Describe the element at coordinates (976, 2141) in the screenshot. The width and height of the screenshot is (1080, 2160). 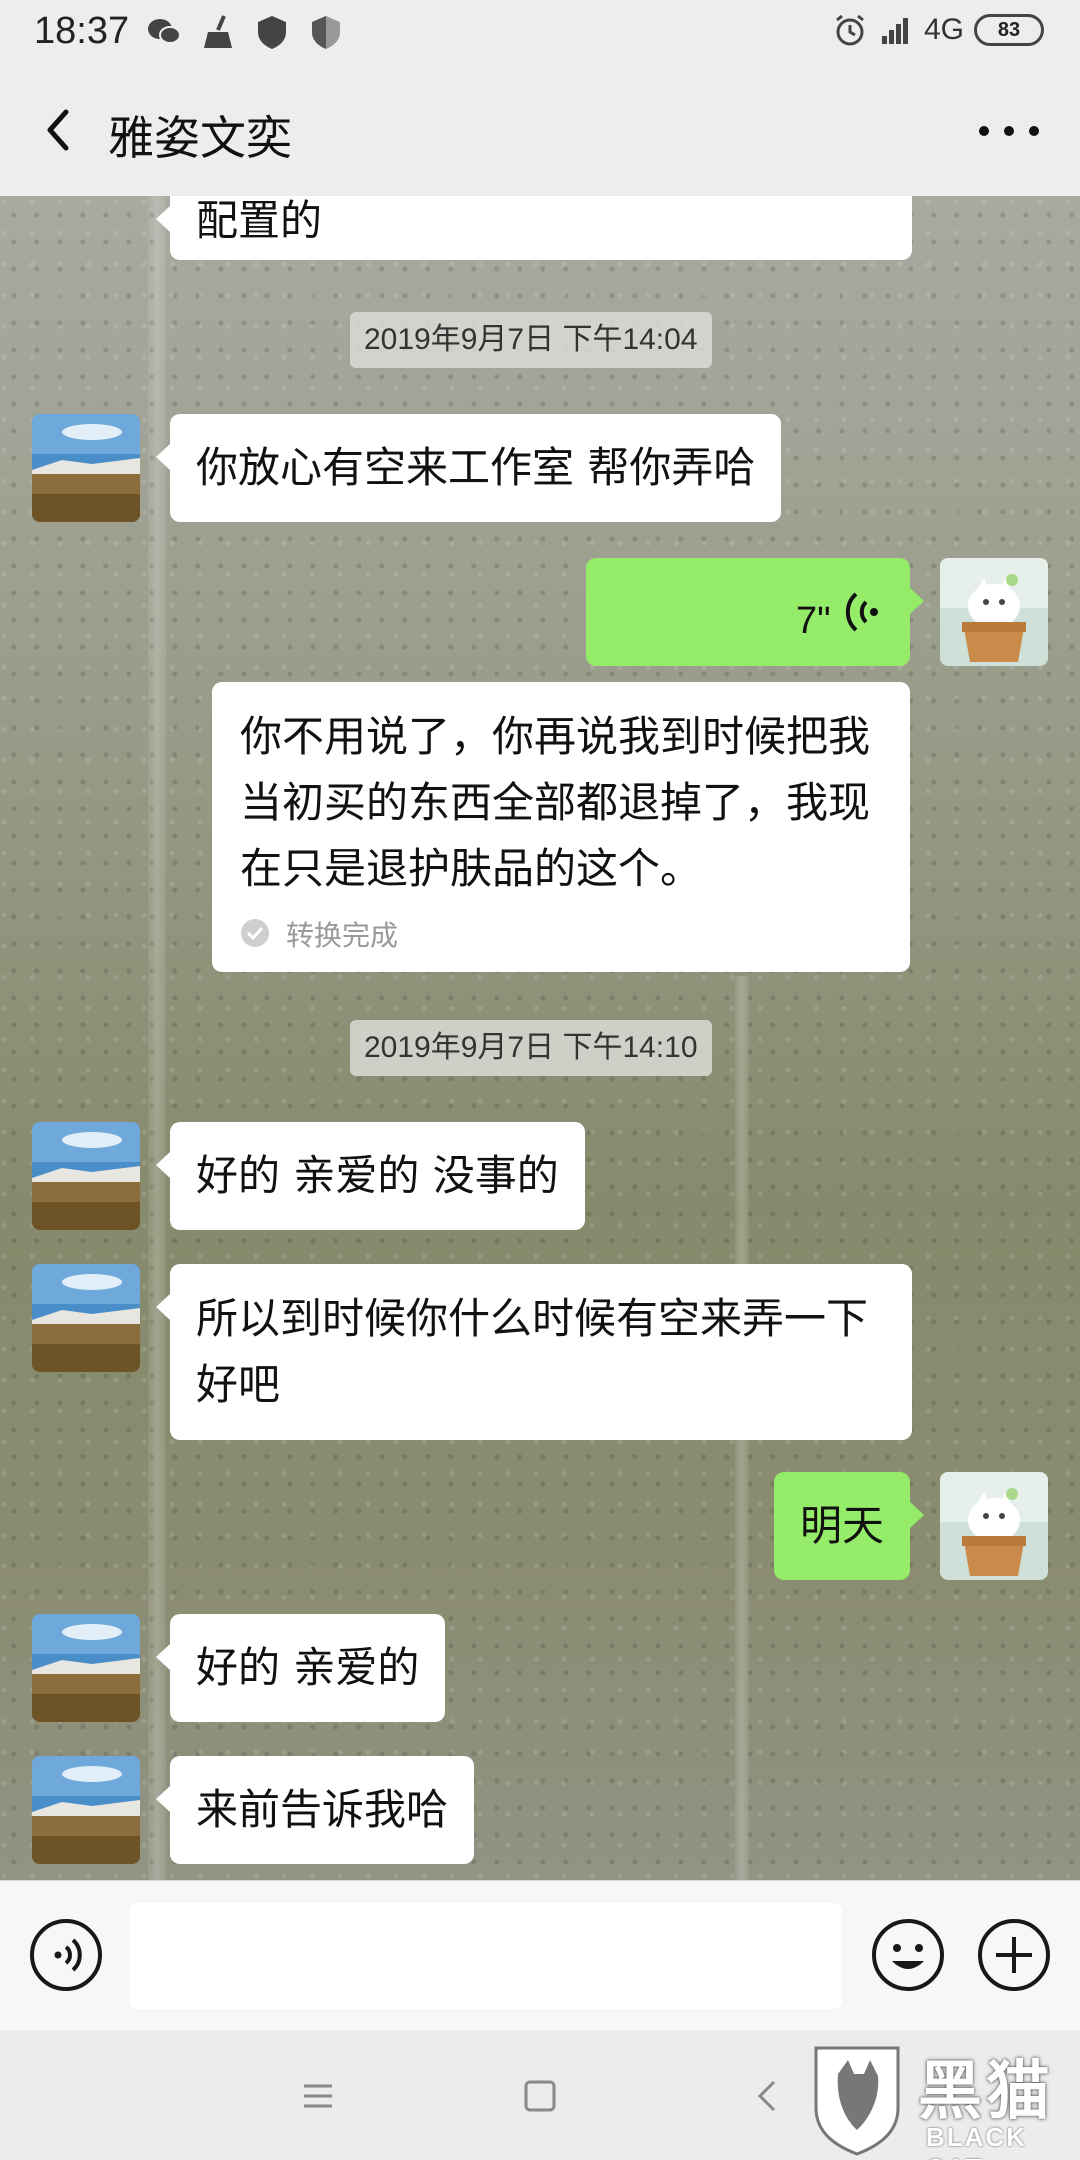
I see `watermark-en: BLACK CAT` at that location.